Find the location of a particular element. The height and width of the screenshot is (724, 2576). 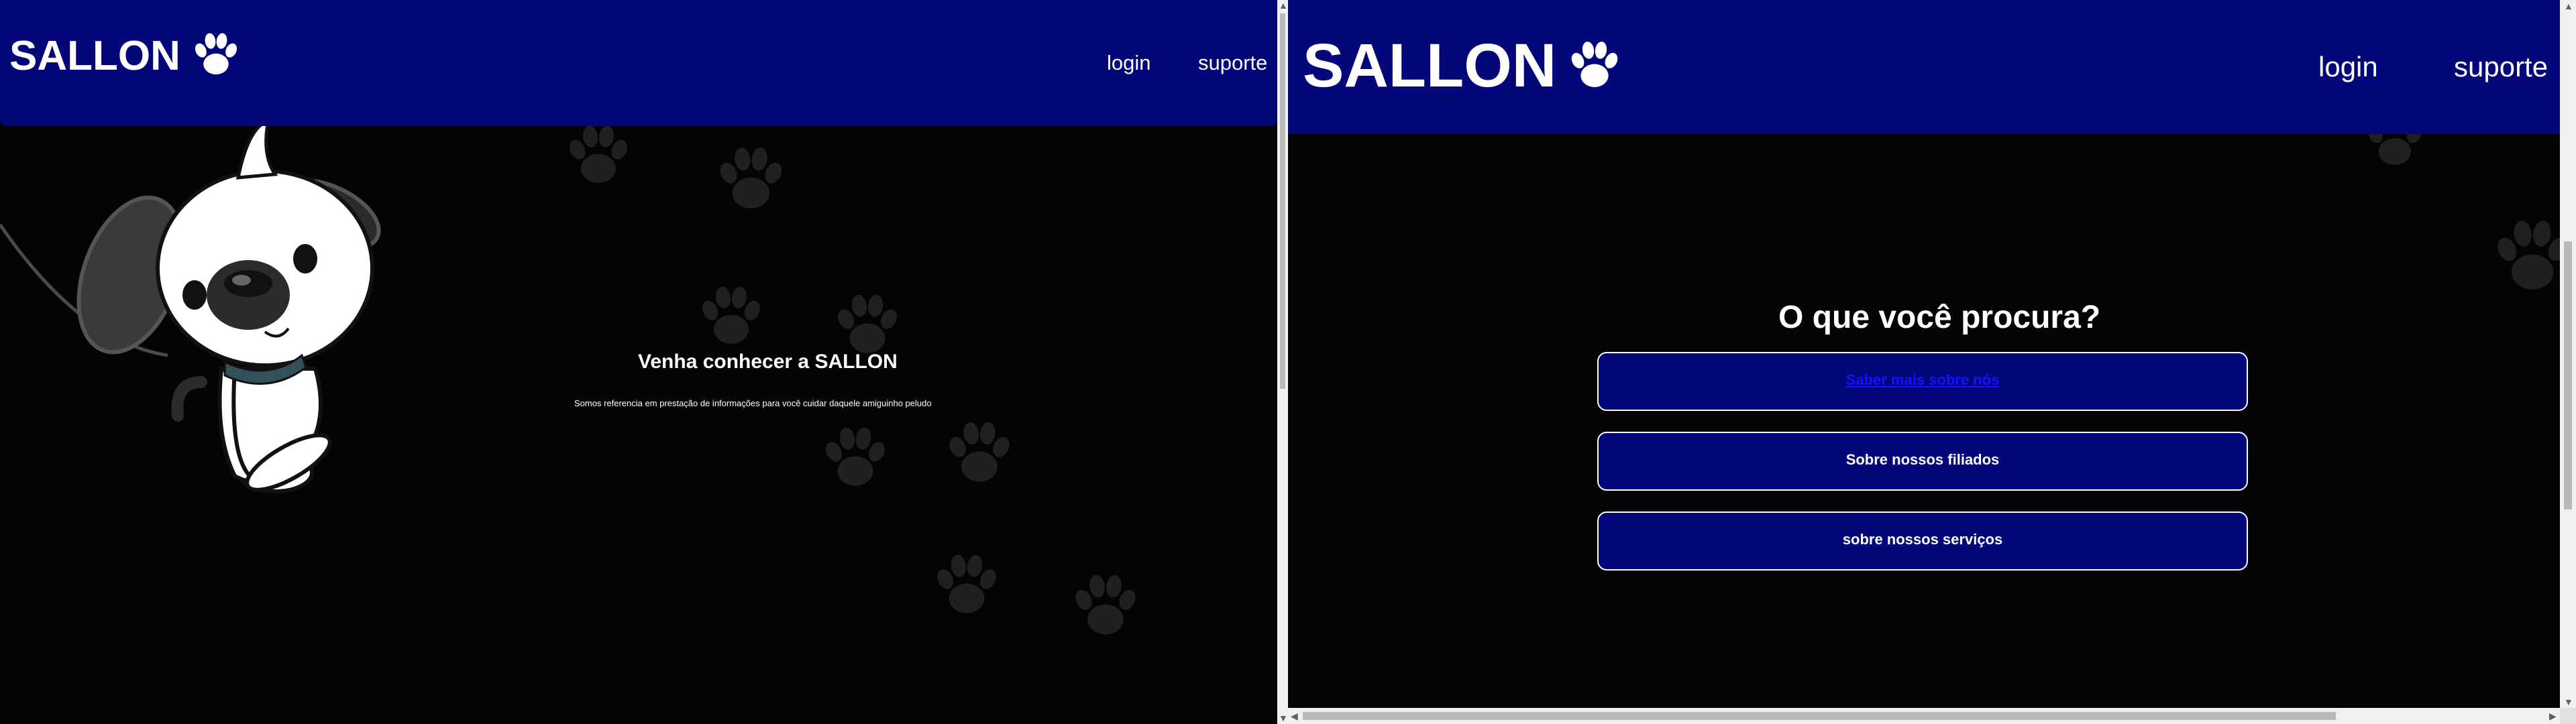

services-button: sobre nossos serviços is located at coordinates (1922, 540).